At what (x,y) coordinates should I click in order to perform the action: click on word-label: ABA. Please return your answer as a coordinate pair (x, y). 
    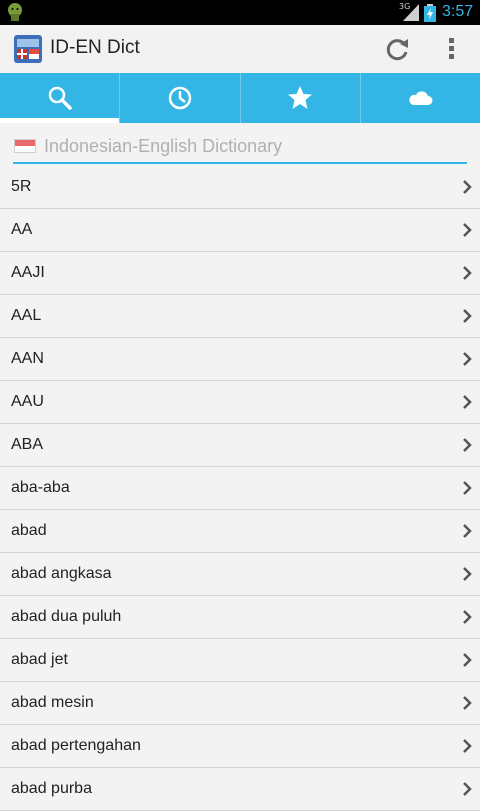
    Looking at the image, I should click on (27, 444).